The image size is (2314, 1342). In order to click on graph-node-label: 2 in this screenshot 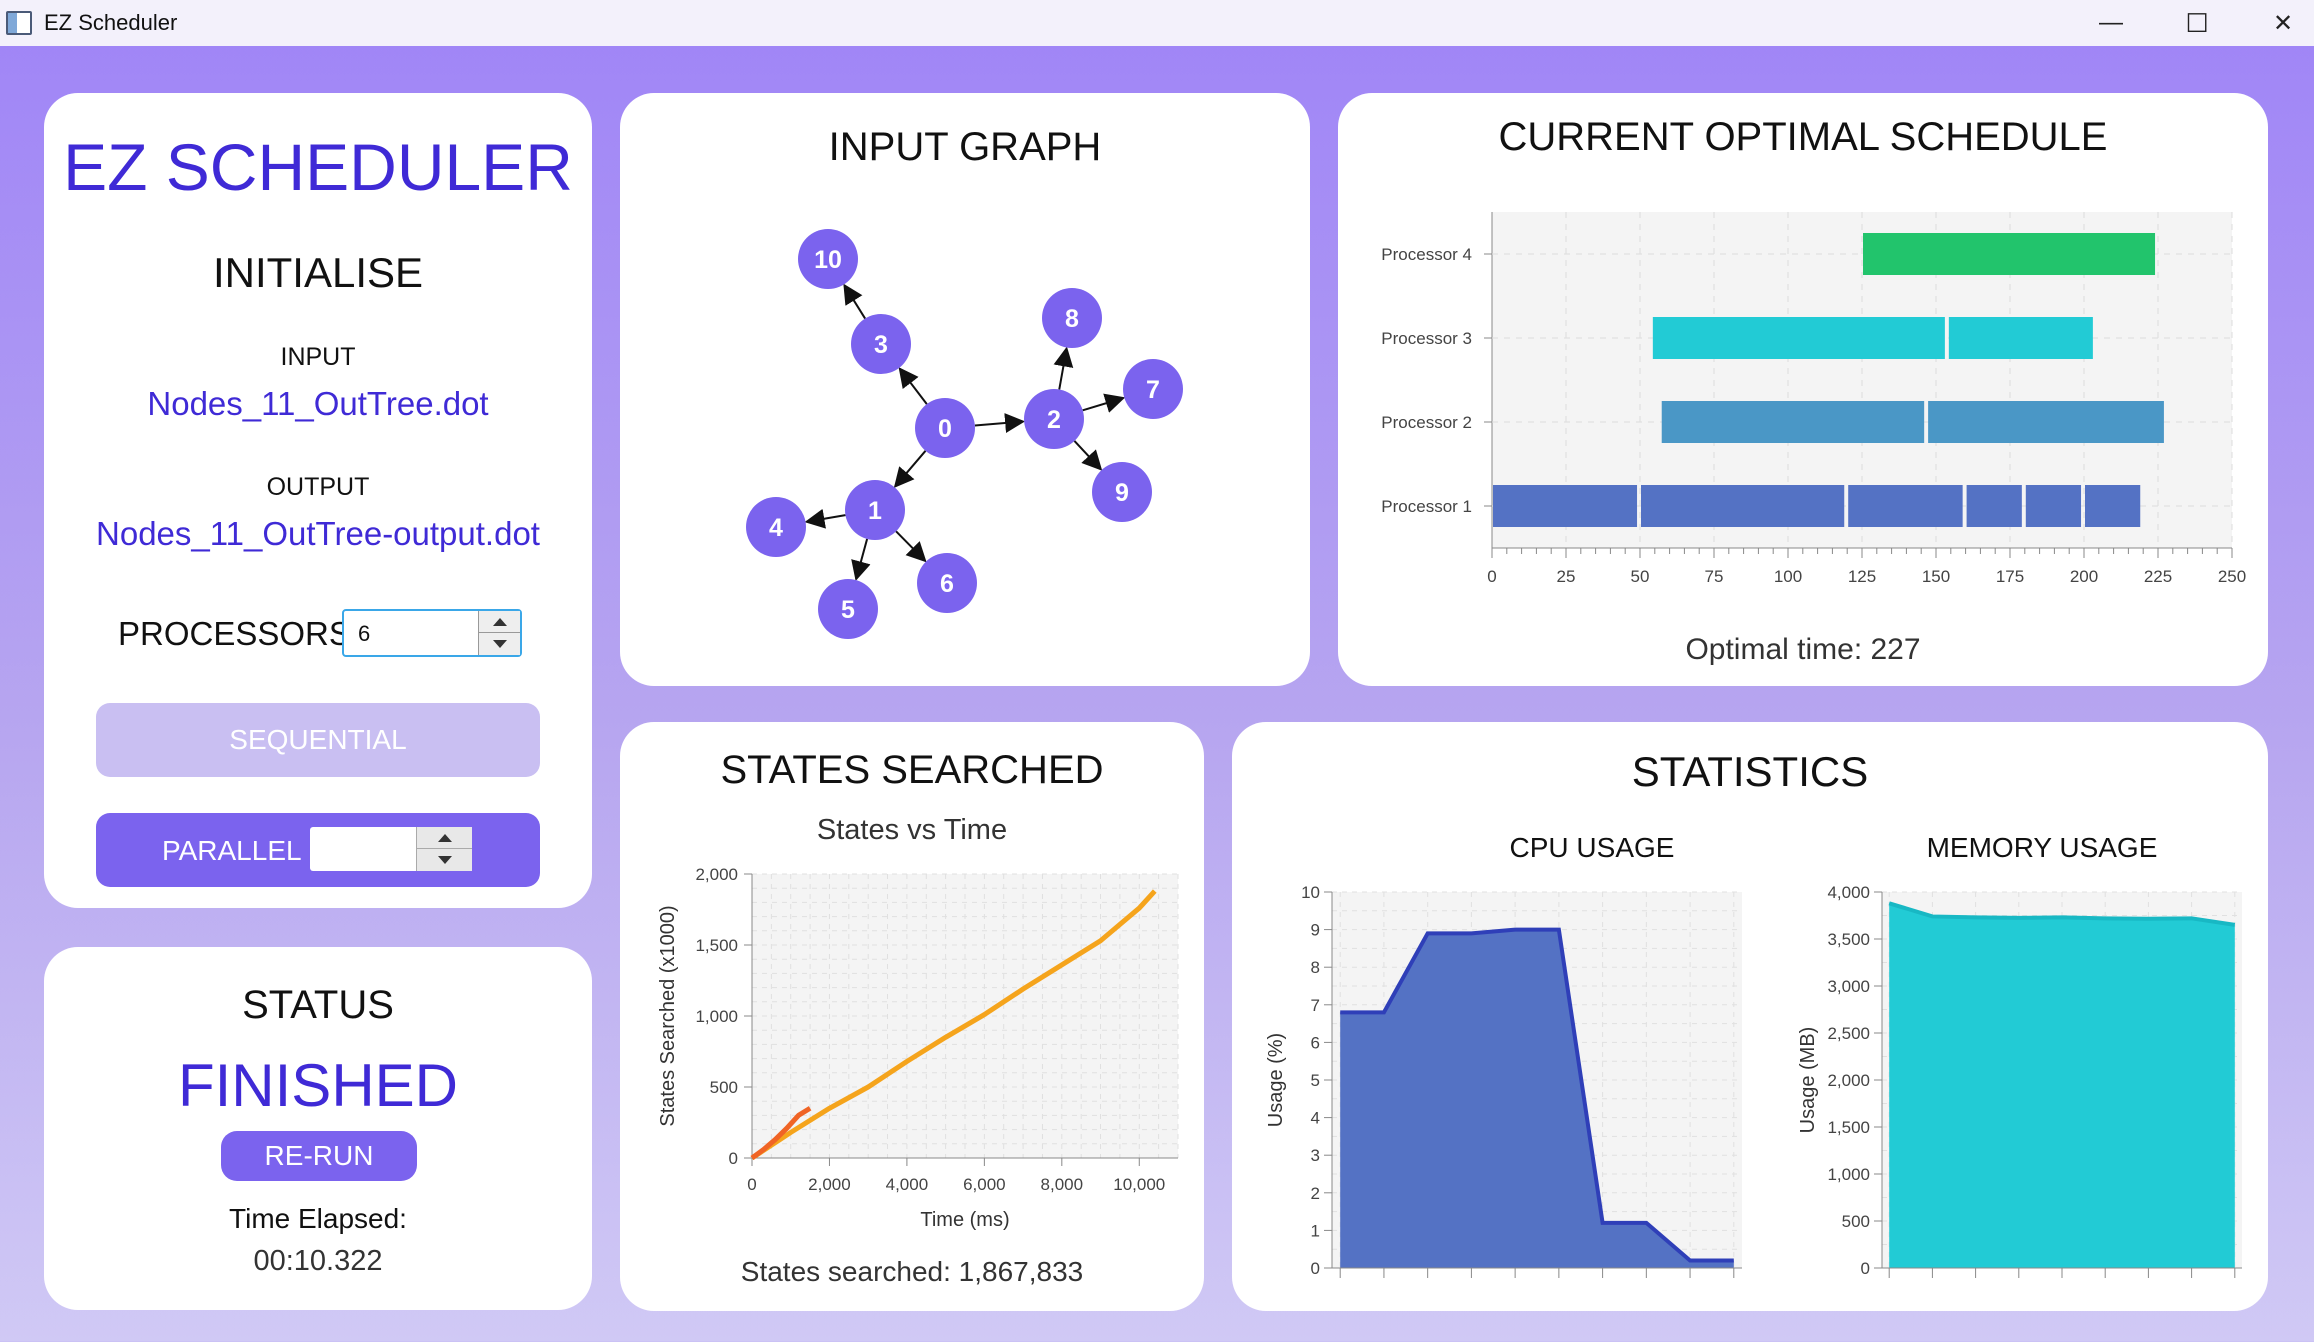, I will do `click(1054, 420)`.